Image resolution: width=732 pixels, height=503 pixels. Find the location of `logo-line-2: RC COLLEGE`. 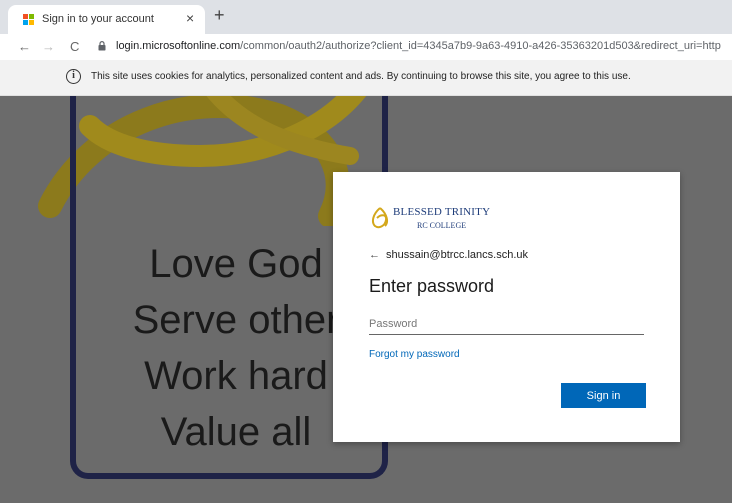

logo-line-2: RC COLLEGE is located at coordinates (442, 225).